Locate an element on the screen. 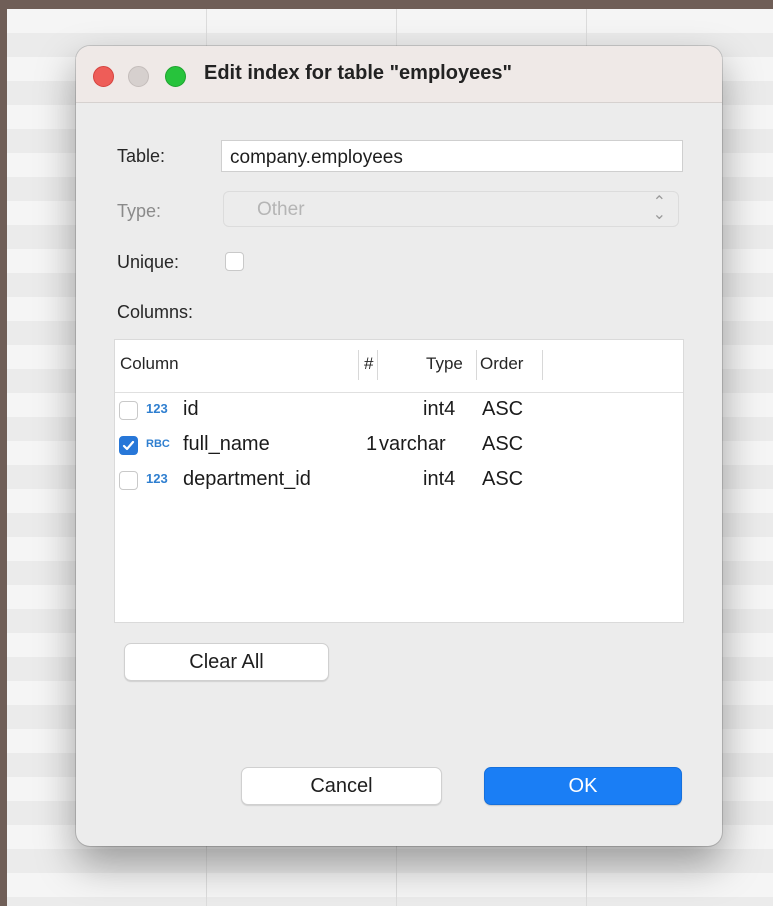 This screenshot has height=906, width=773. table-row: 123 department_id int4 ASC is located at coordinates (399, 480).